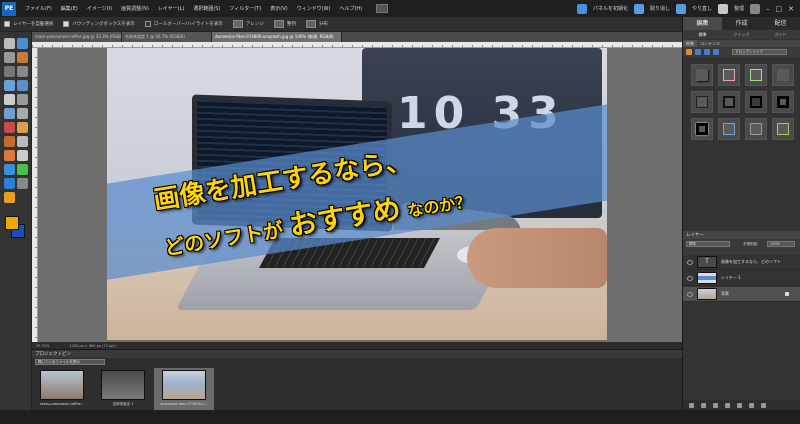 This screenshot has width=800, height=424. I want to click on show-all-icon, so click(716, 52).